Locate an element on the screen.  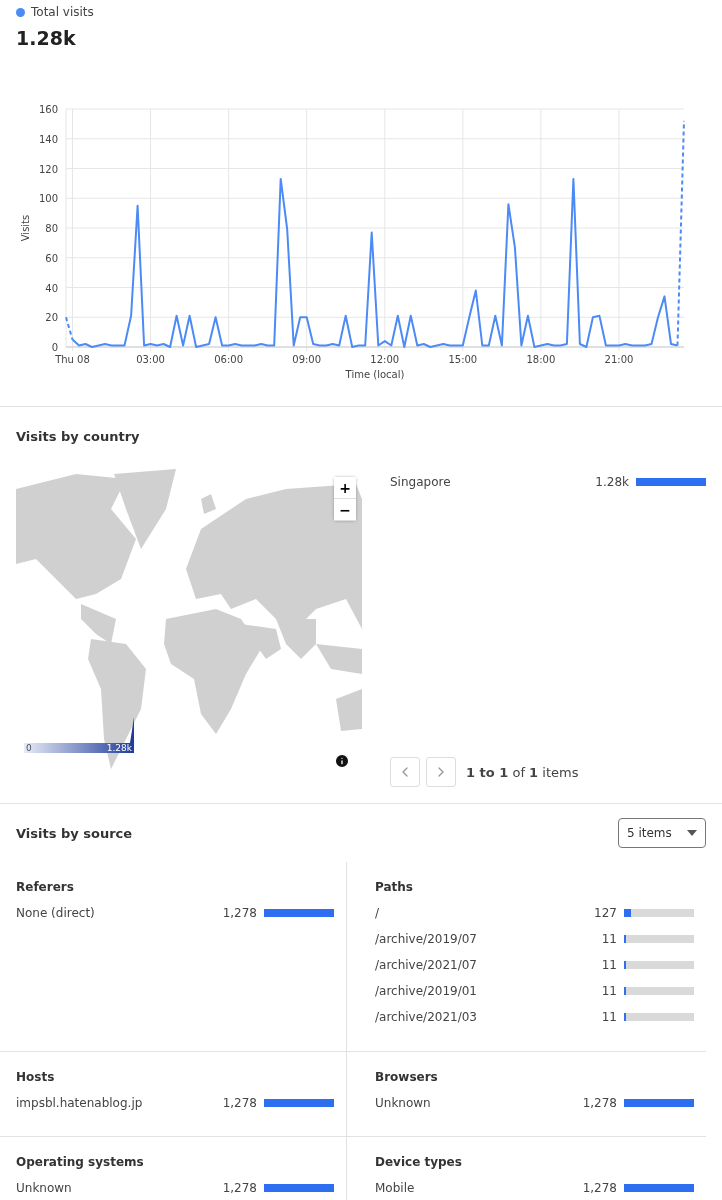
tick-label: 20 is located at coordinates (51, 318).